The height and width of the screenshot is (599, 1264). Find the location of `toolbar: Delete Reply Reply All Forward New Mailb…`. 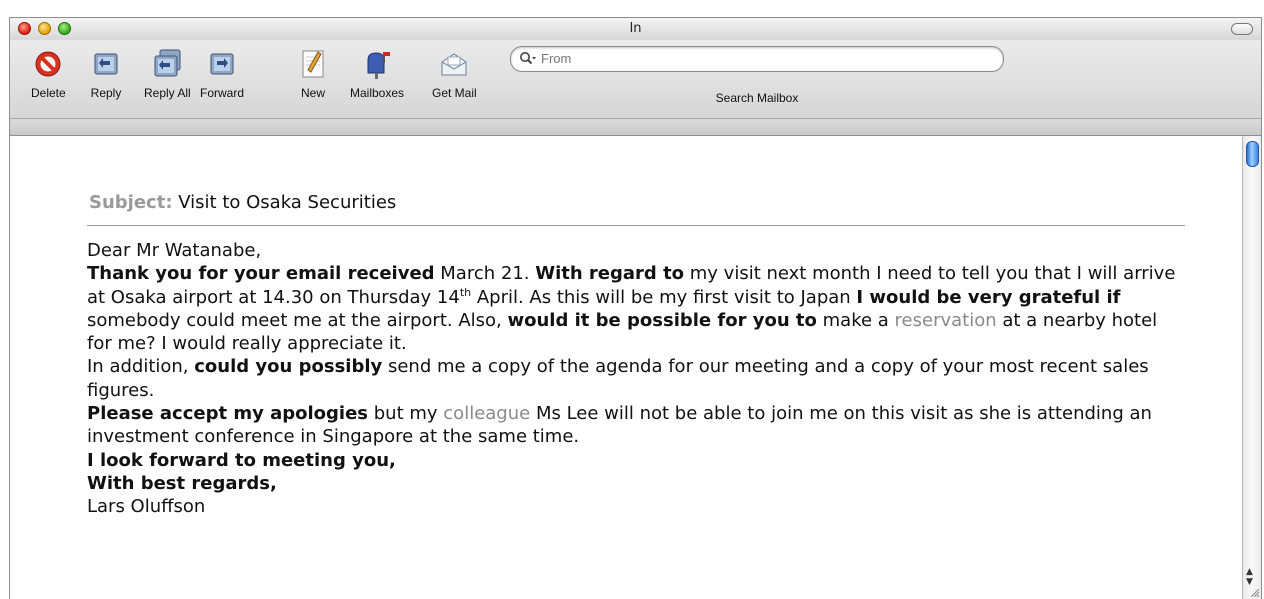

toolbar: Delete Reply Reply All Forward New Mailb… is located at coordinates (635, 79).